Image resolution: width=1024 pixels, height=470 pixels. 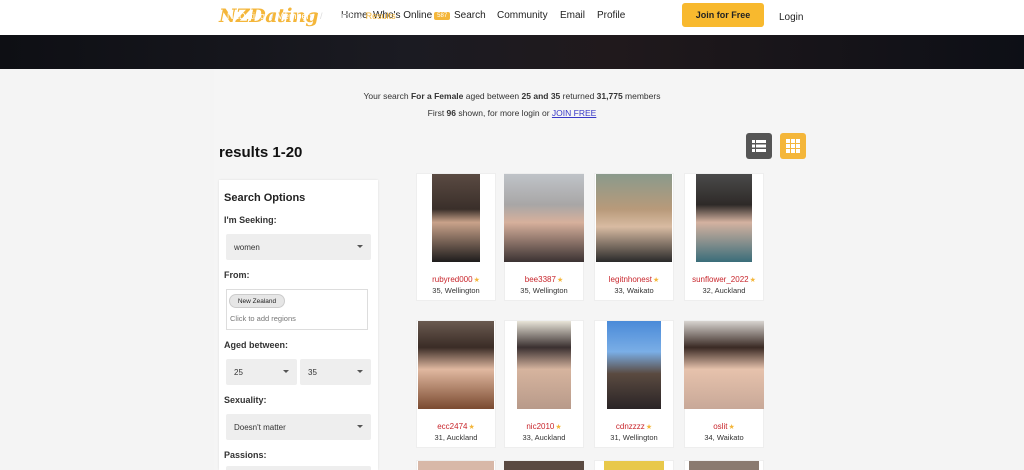 What do you see at coordinates (492, 96) in the screenshot?
I see `summary-text: aged between` at bounding box center [492, 96].